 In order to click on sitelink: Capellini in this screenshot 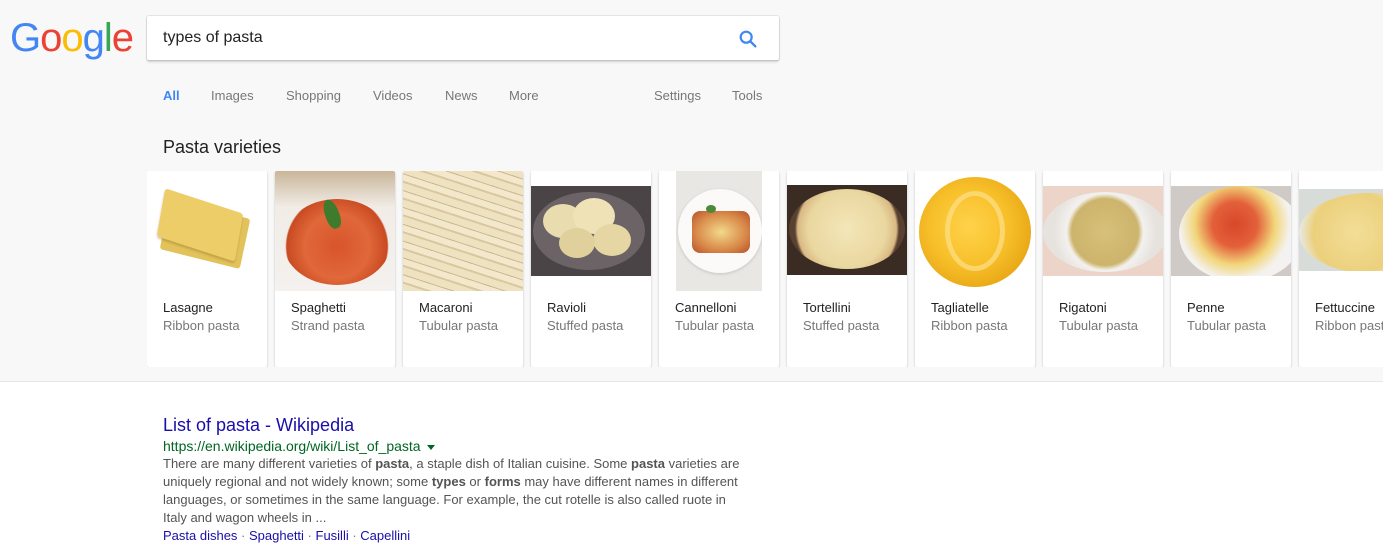, I will do `click(385, 535)`.